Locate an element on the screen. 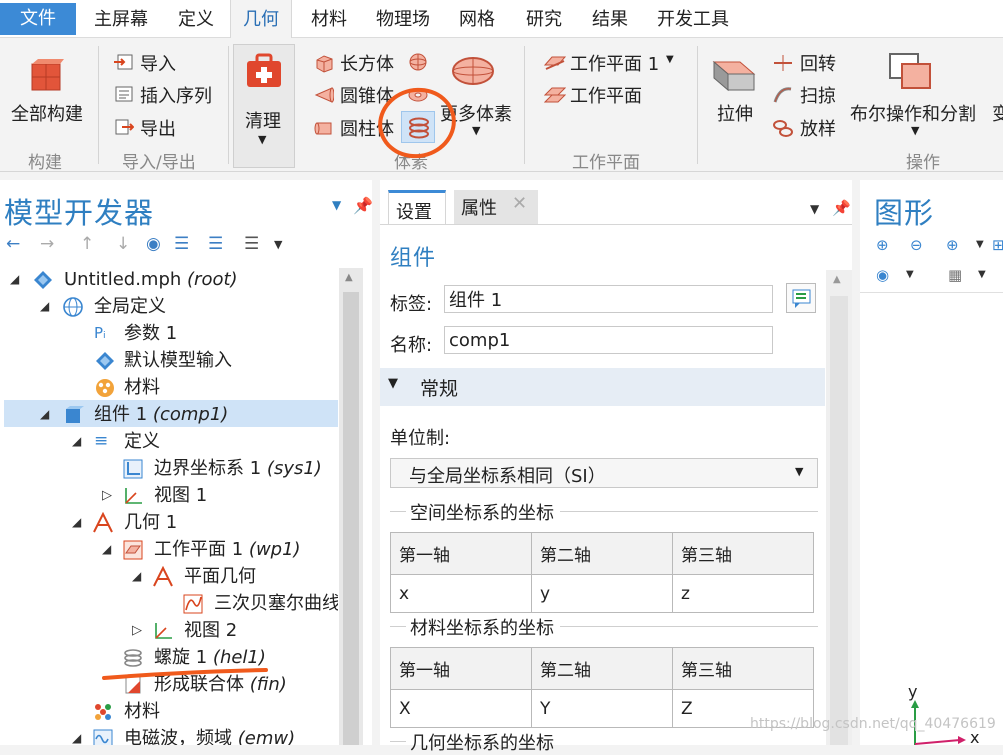 Image resolution: width=1003 pixels, height=755 pixels. column-header: 第二轴 is located at coordinates (602, 668).